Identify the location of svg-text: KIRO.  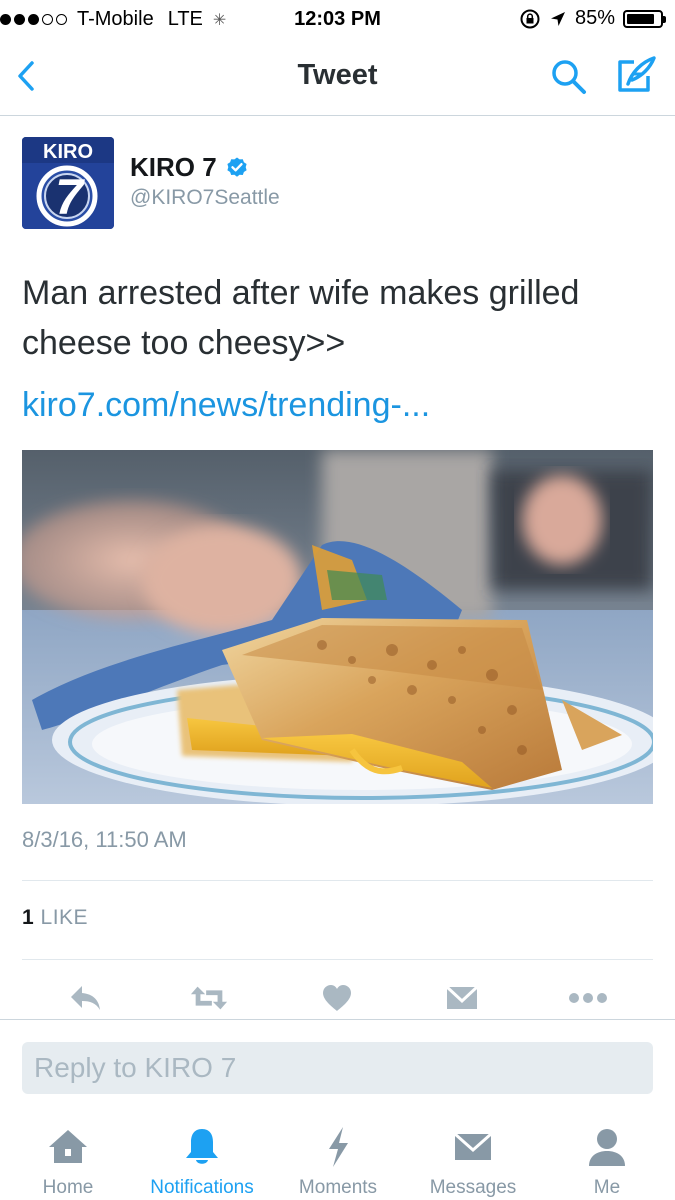
(68, 152).